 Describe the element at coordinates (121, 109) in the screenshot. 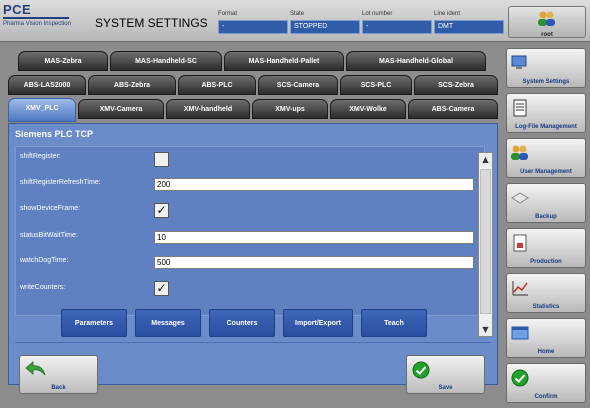

I see `tab-xmv-camera: XMV-Camera` at that location.